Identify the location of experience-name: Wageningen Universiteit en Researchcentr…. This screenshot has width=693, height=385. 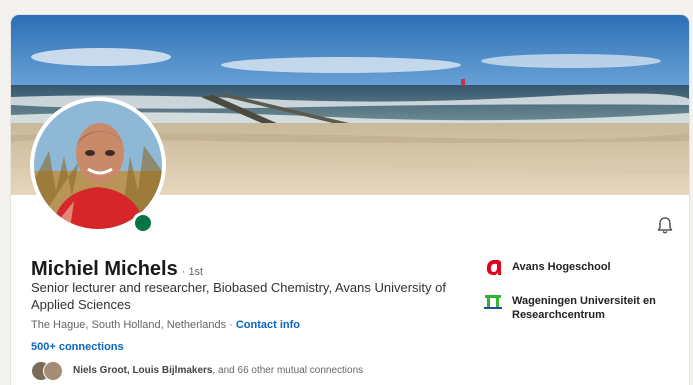
(584, 308).